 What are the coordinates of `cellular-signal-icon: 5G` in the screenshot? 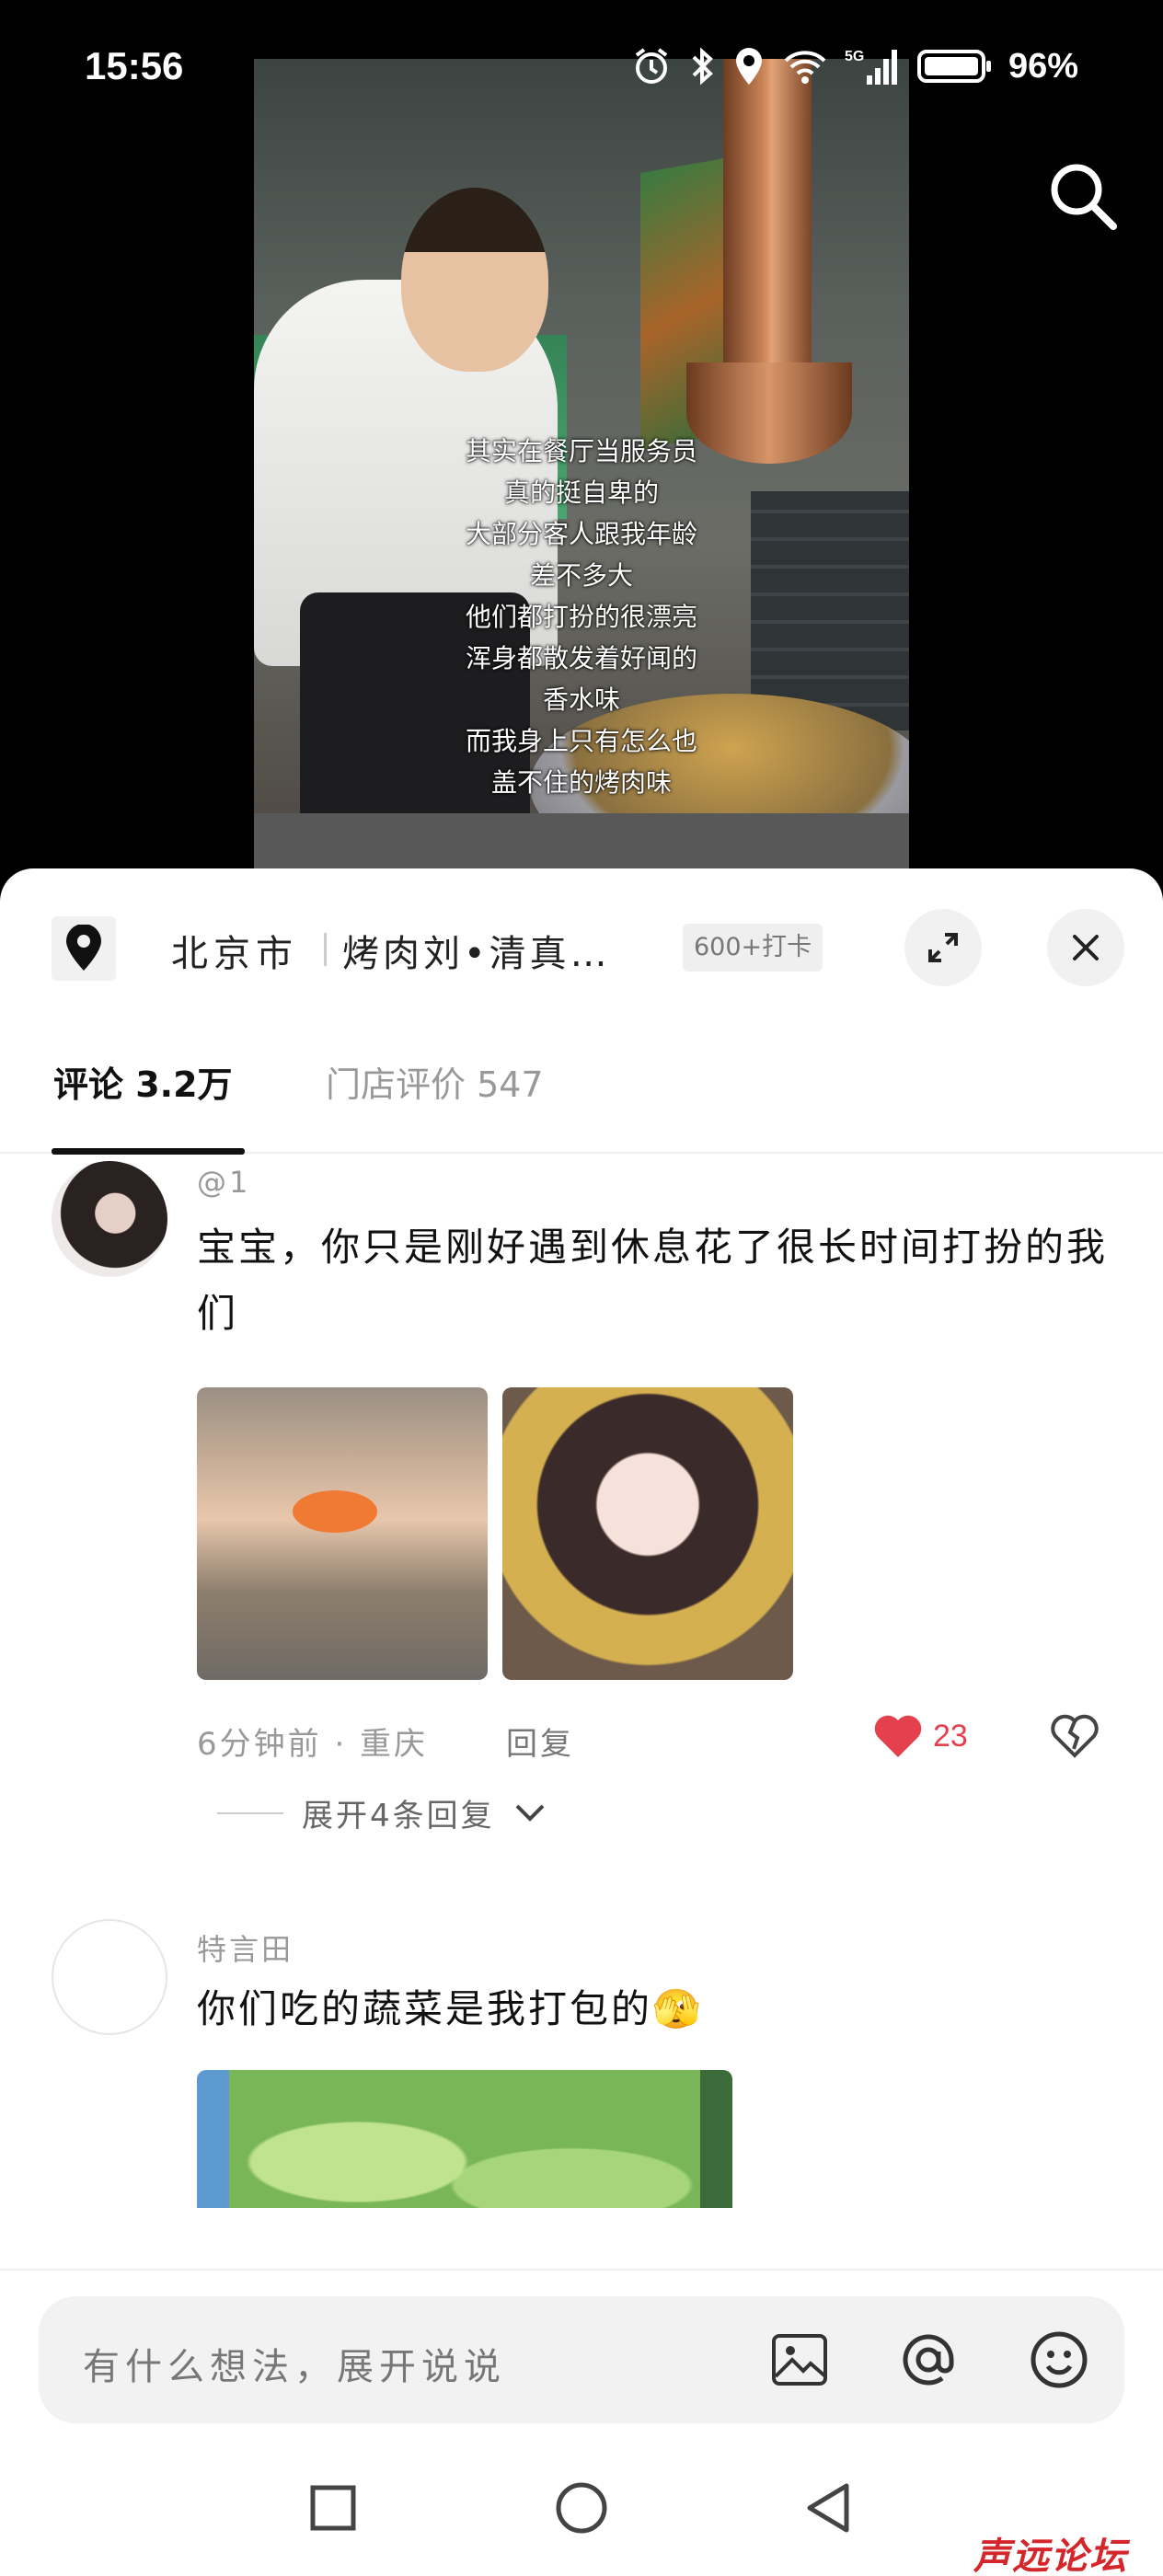 It's located at (871, 67).